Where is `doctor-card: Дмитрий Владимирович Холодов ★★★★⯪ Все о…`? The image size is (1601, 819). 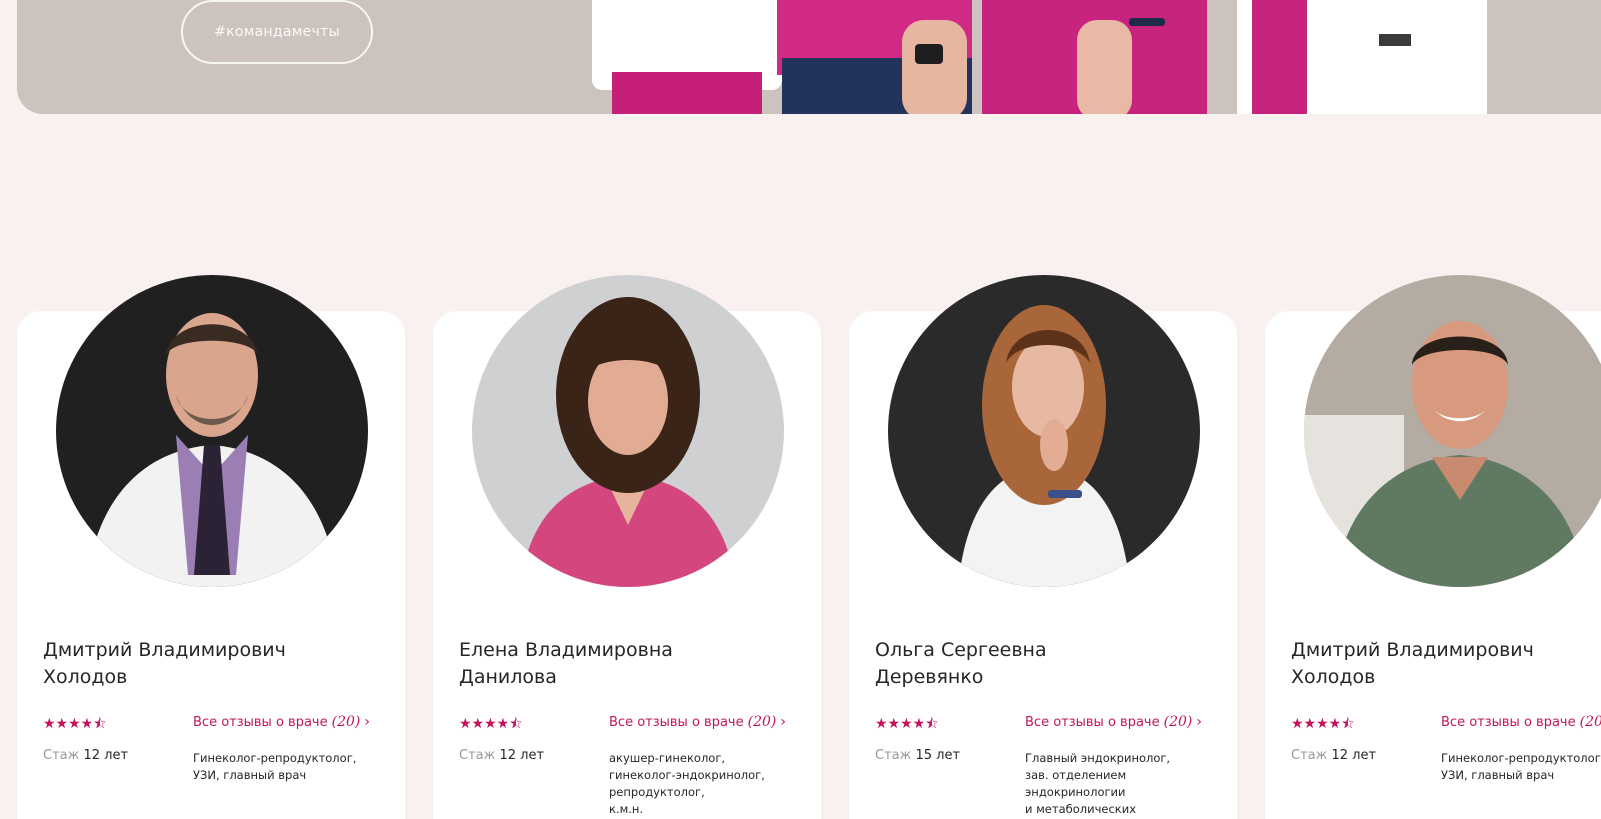
doctor-card: Дмитрий Владимирович Холодов ★★★★⯪ Все о… is located at coordinates (1433, 547).